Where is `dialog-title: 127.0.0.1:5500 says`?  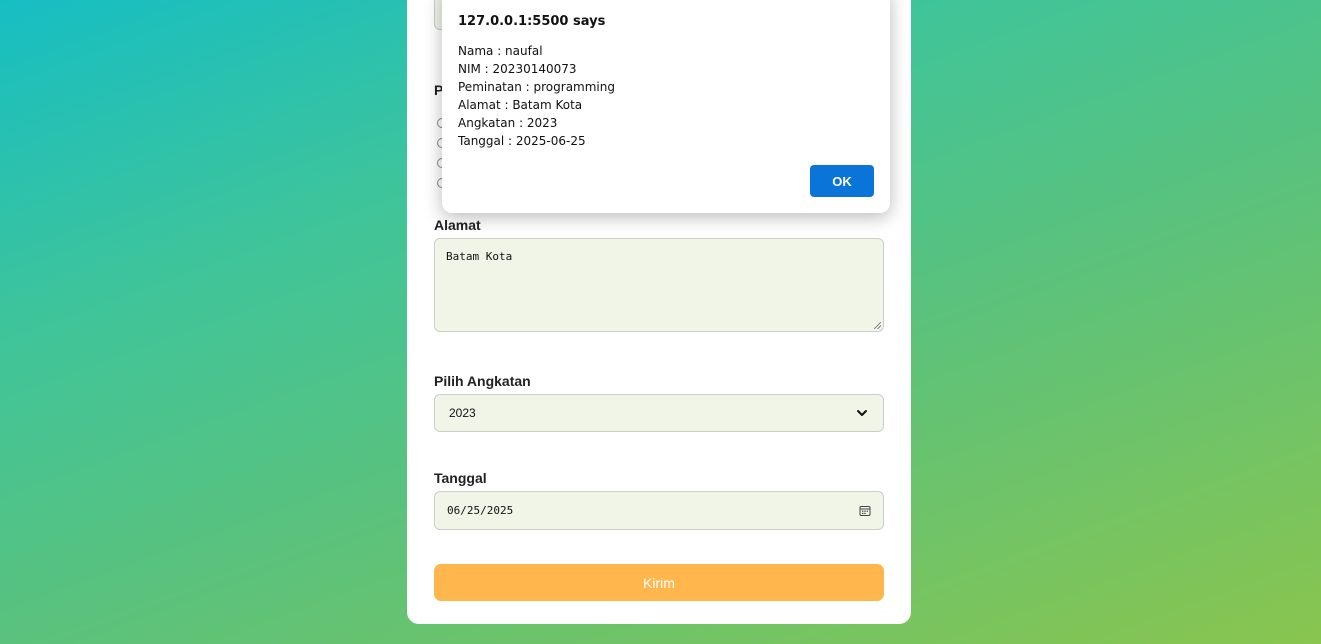
dialog-title: 127.0.0.1:5500 says is located at coordinates (532, 21).